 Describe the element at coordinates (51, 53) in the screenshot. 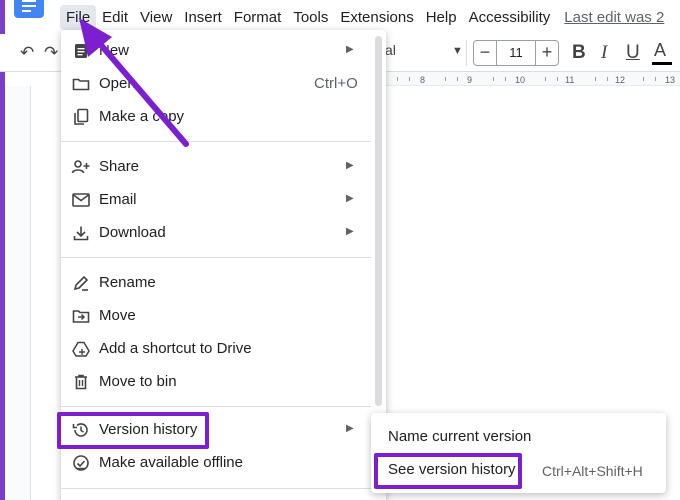

I see `redo-icon: ↷` at that location.